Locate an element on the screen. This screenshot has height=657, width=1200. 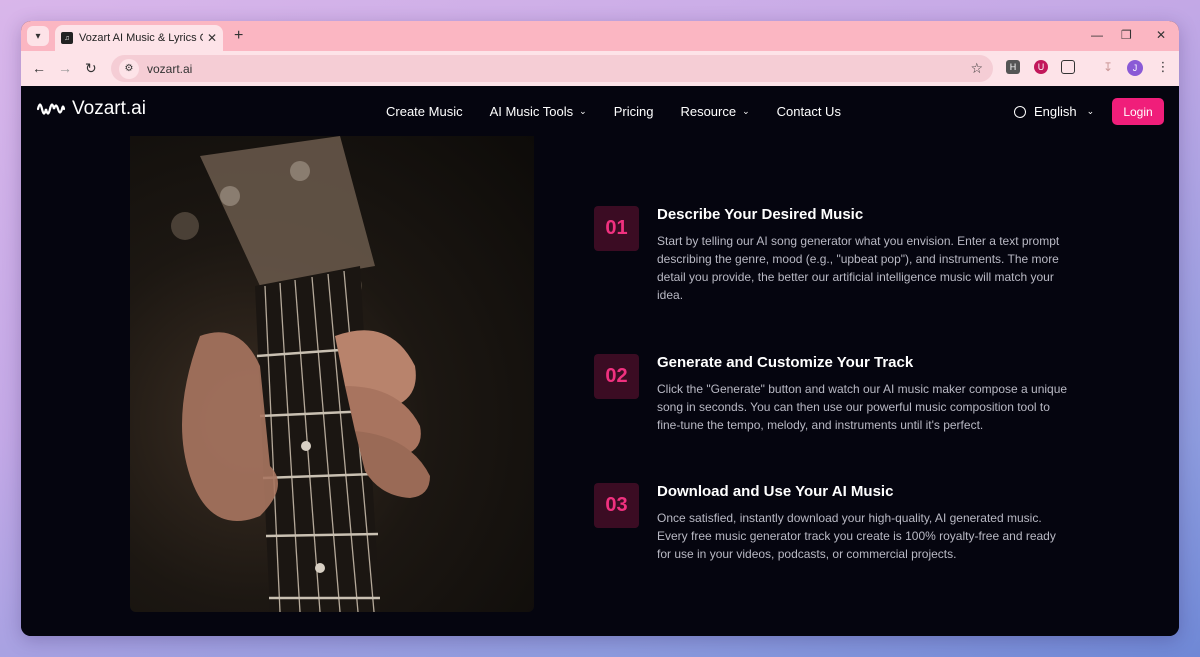
tab-search-button: ▾ is located at coordinates (38, 36).